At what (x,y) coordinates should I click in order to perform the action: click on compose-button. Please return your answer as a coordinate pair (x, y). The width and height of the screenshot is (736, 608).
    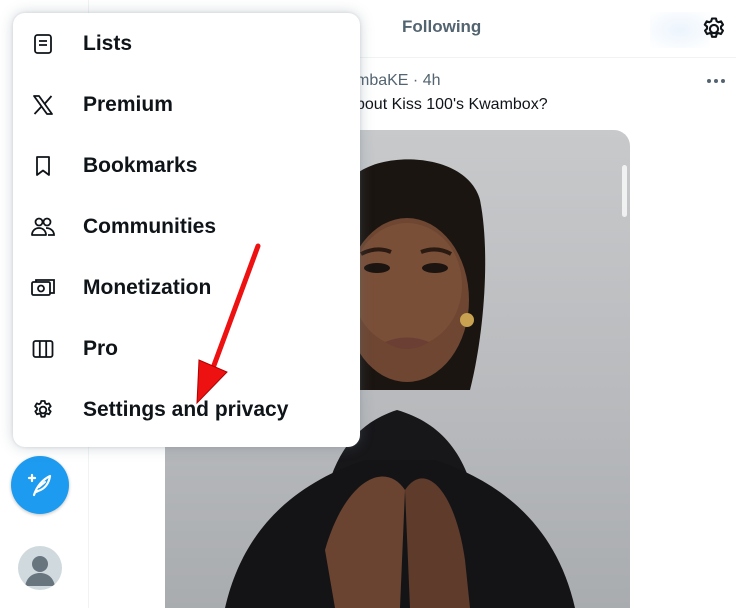
    Looking at the image, I should click on (40, 485).